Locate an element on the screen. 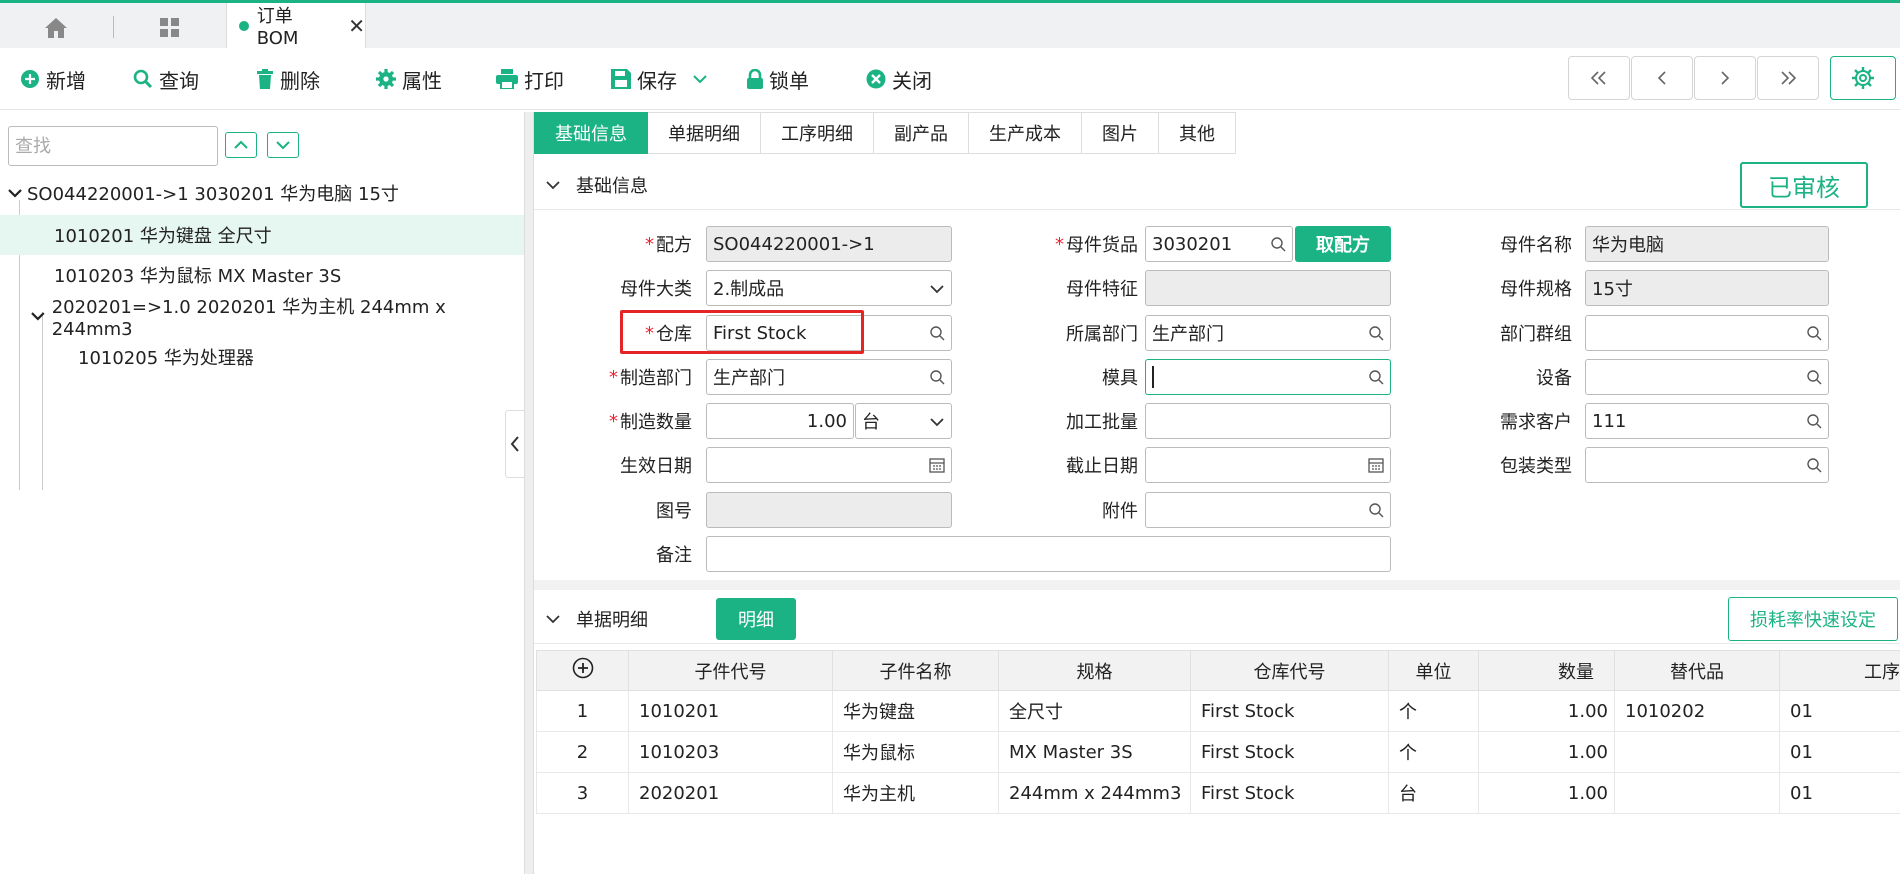  first-record-button is located at coordinates (1599, 78).